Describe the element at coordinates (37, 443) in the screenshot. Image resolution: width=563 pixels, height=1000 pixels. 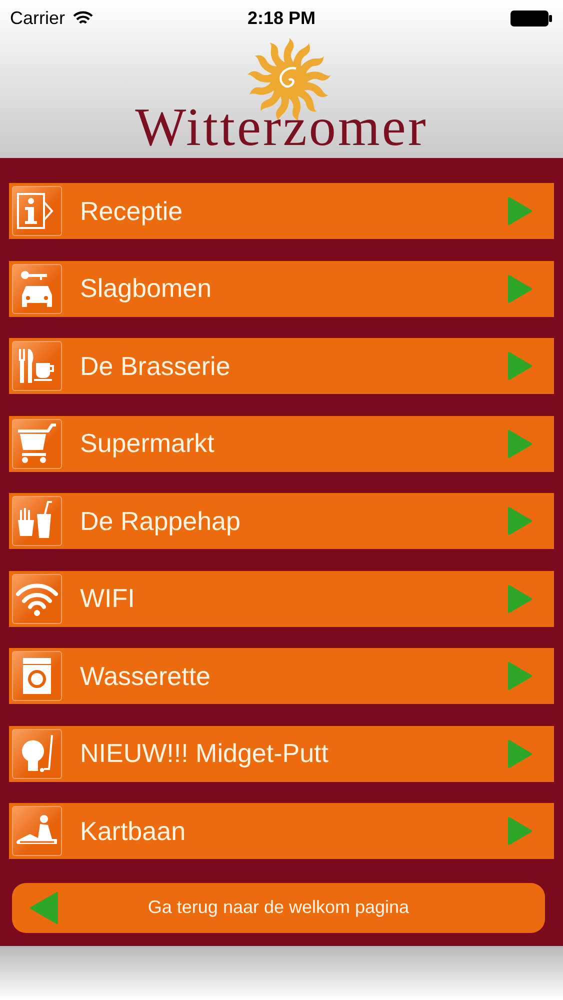
I see `shopping-cart-icon` at that location.